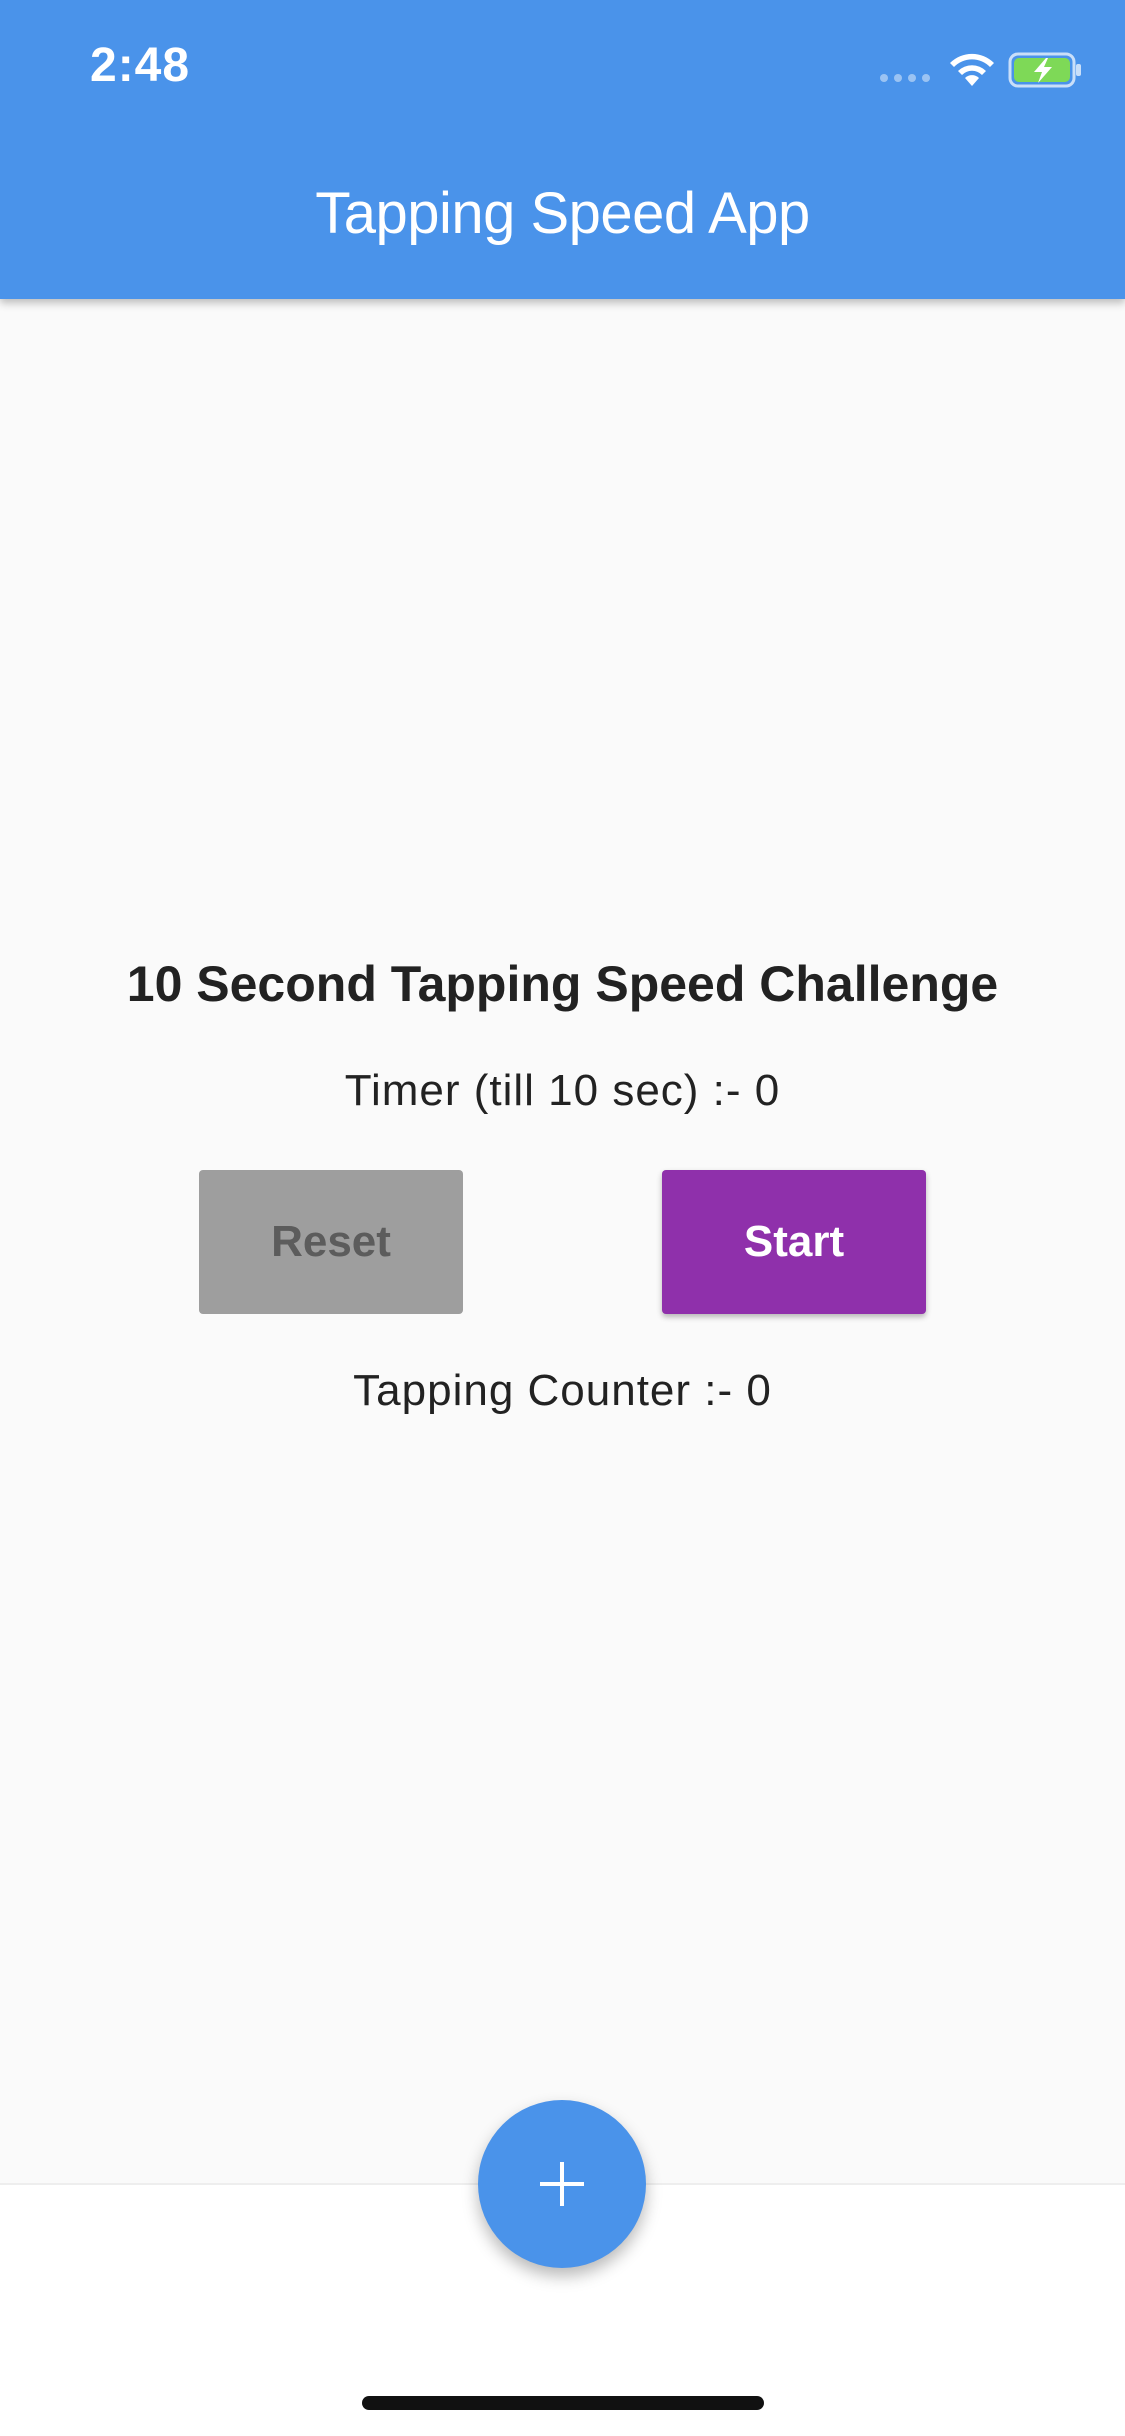 This screenshot has width=1125, height=2436. I want to click on timer-text: Timer (till 10 sec) :- 0, so click(562, 1090).